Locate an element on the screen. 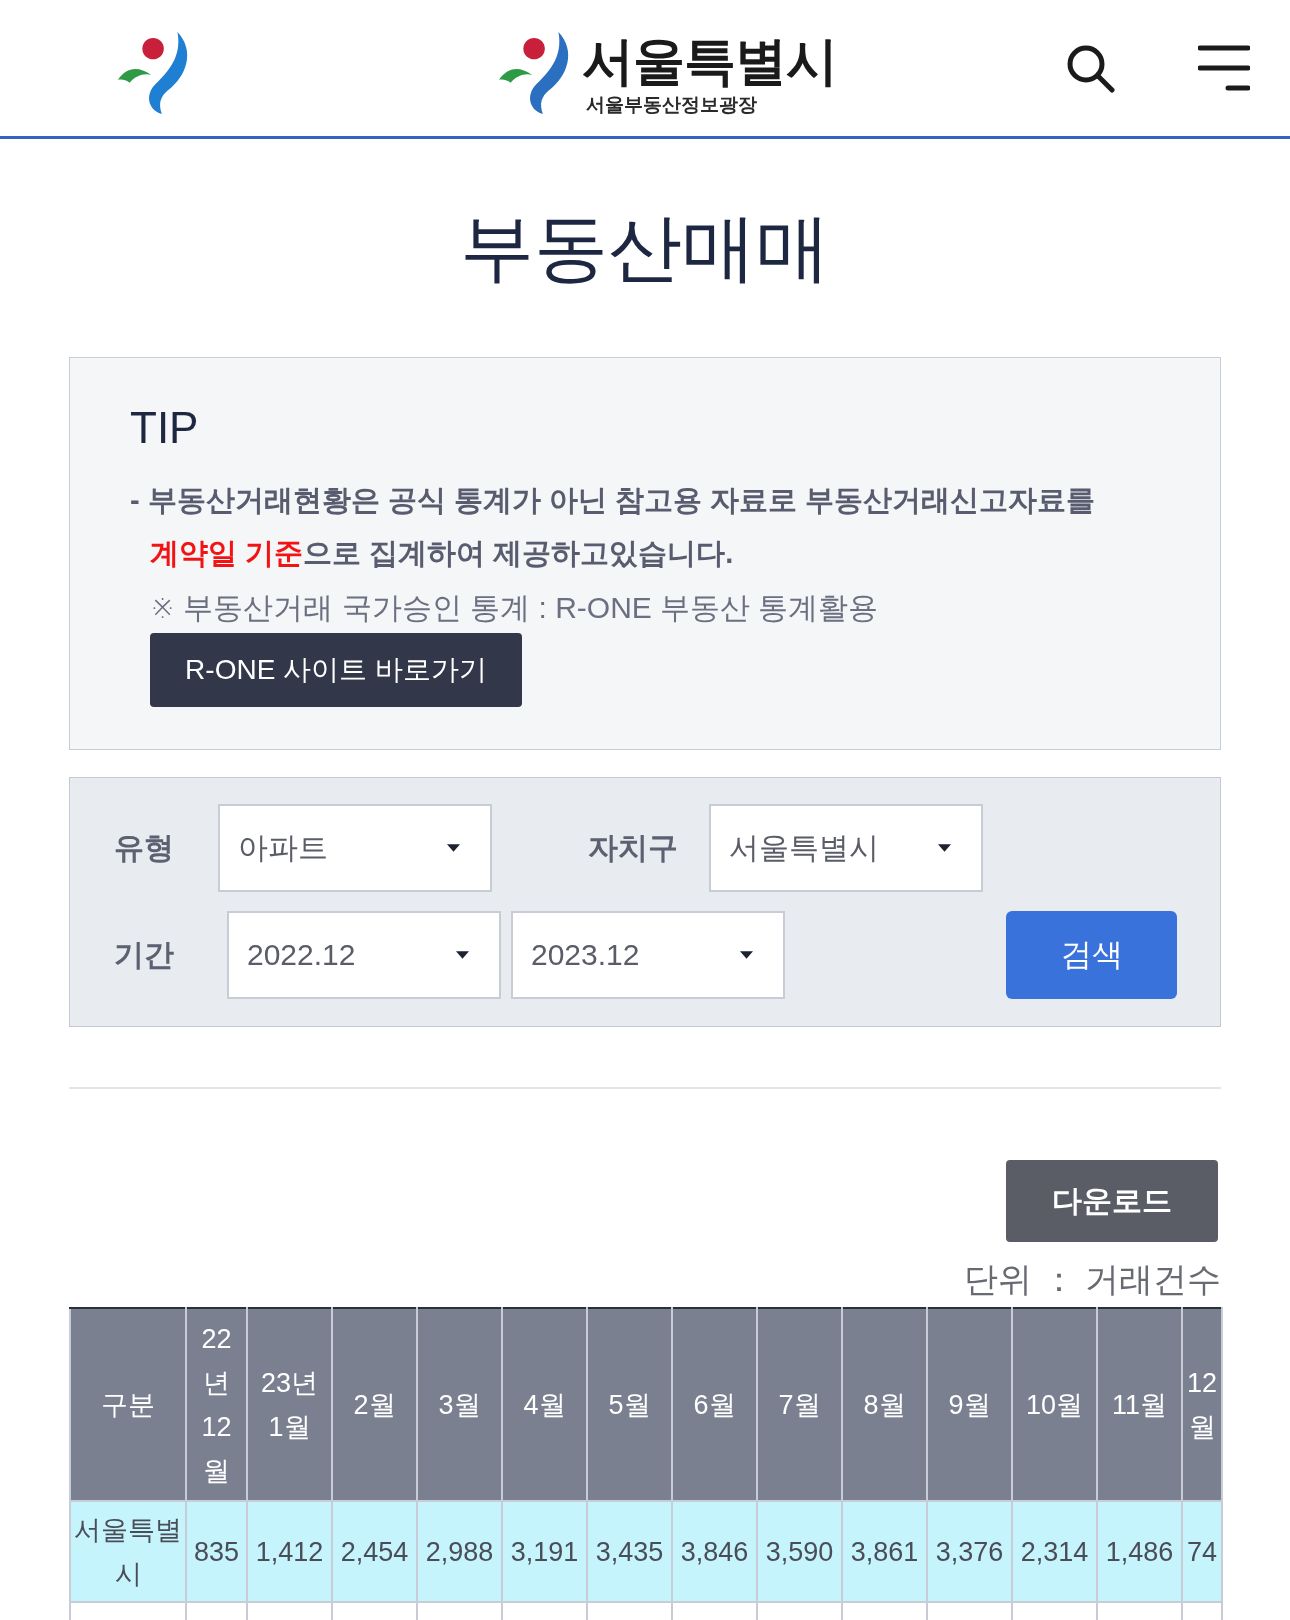 The height and width of the screenshot is (1620, 1290). logo-subtitle: 서울부동산정보광장 is located at coordinates (672, 105).